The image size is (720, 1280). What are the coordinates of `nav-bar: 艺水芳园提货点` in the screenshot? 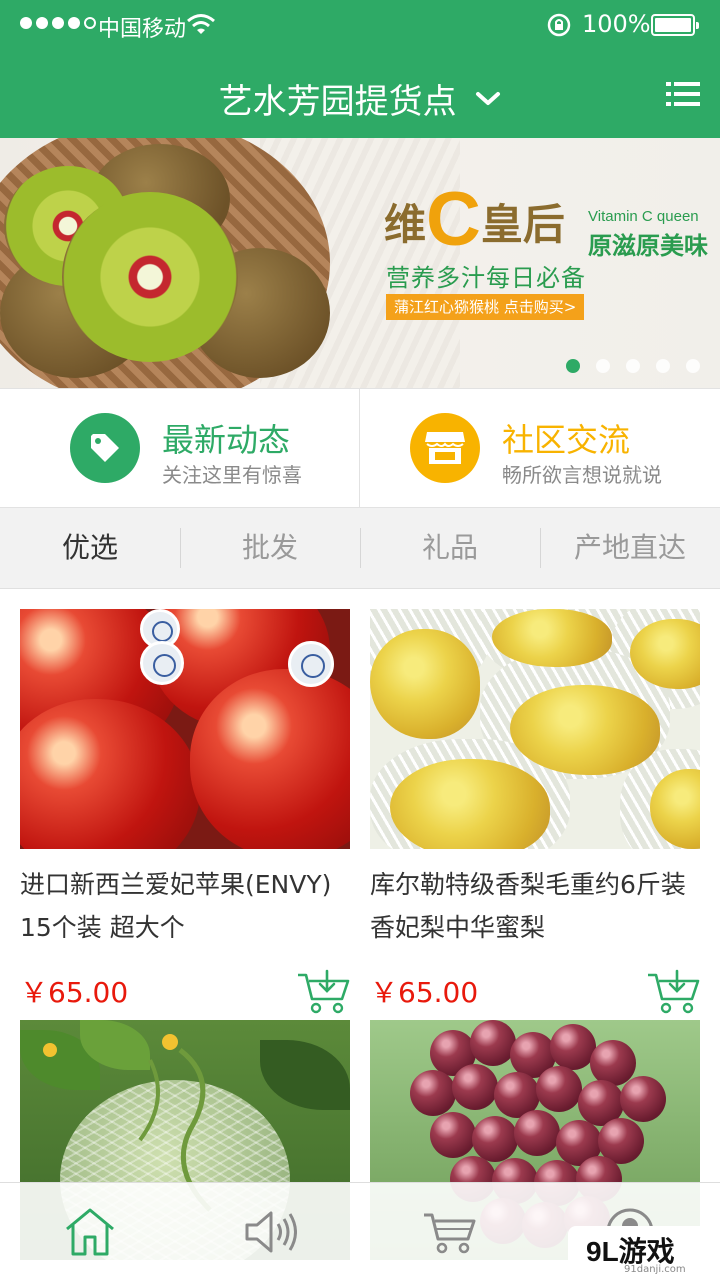 It's located at (360, 94).